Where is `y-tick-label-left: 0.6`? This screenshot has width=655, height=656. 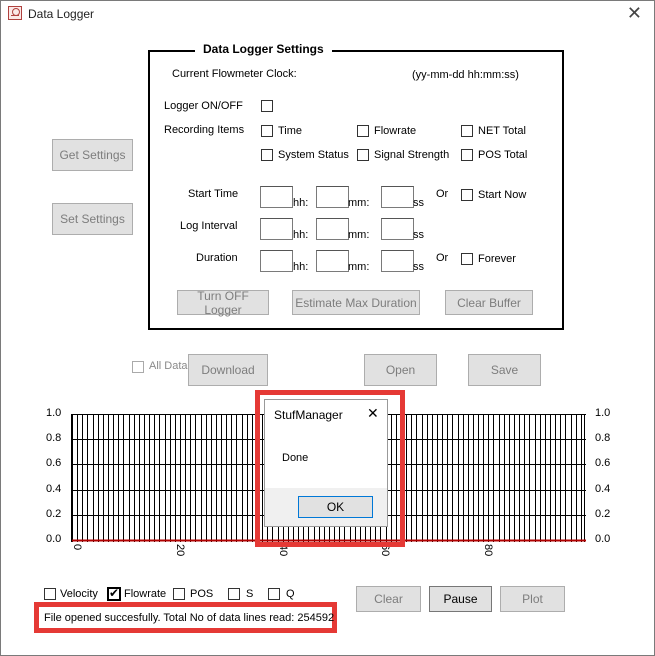
y-tick-label-left: 0.6 is located at coordinates (54, 463).